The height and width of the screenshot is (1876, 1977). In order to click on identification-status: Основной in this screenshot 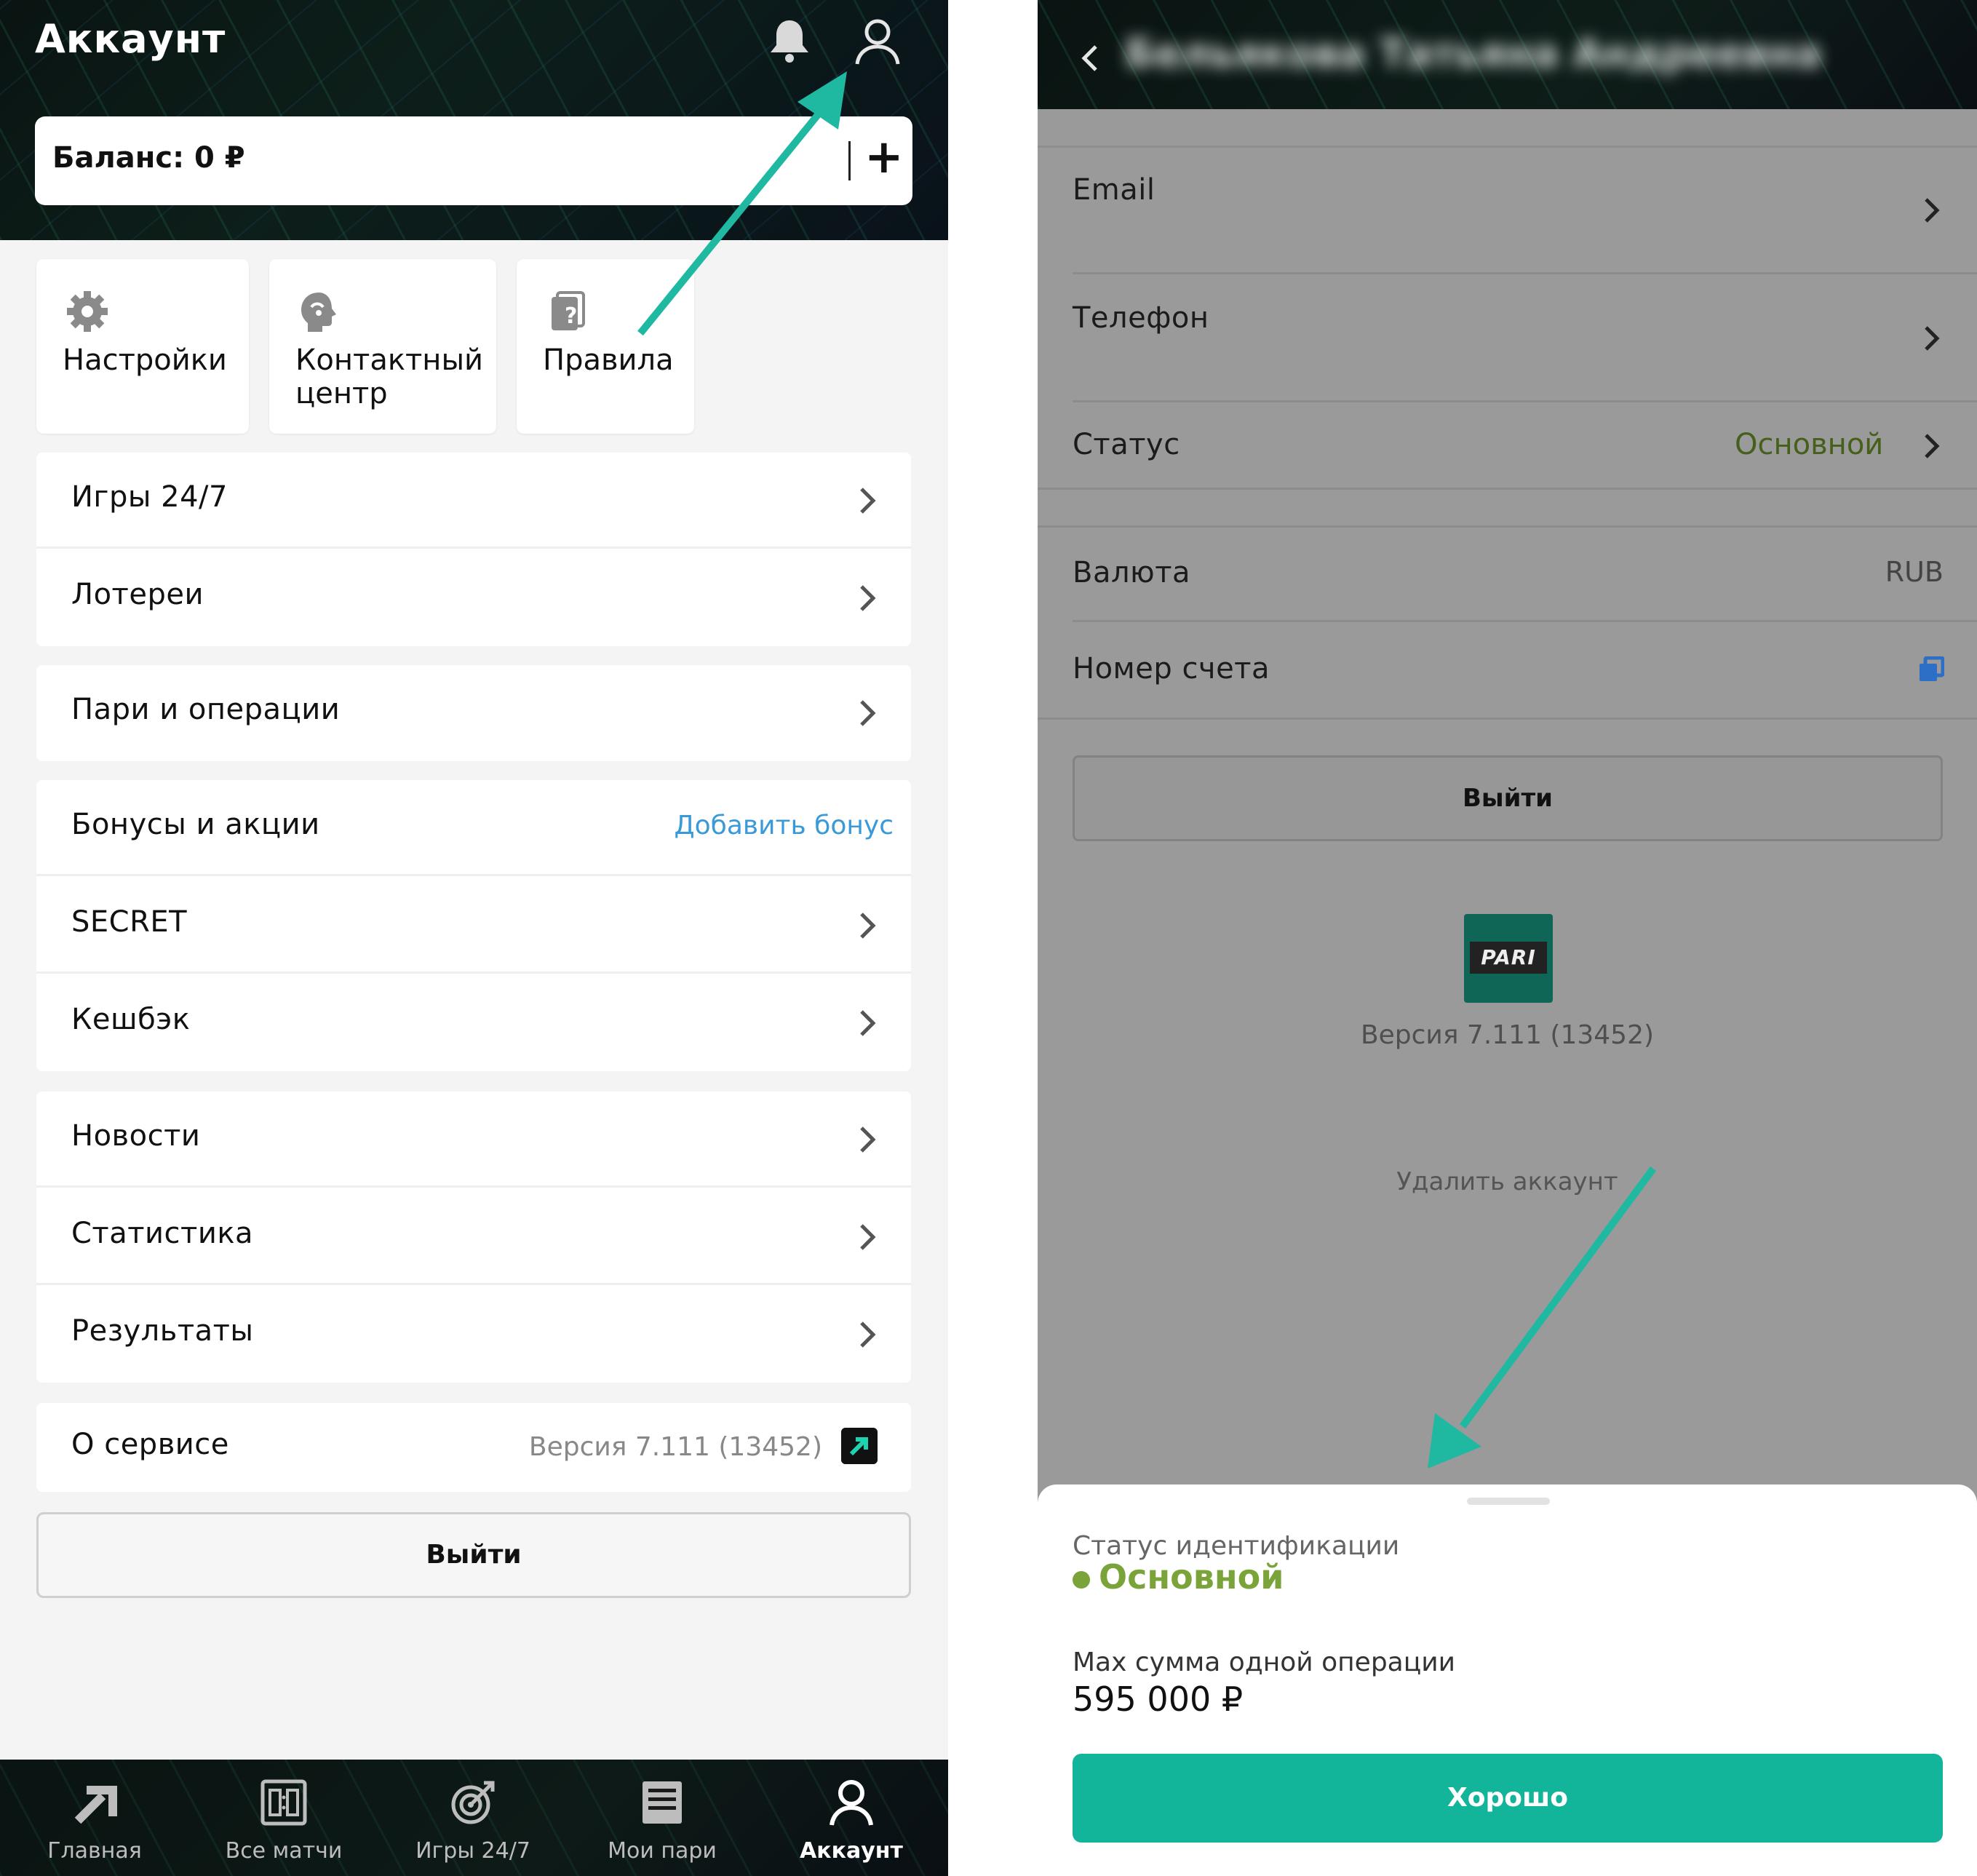, I will do `click(1179, 1577)`.